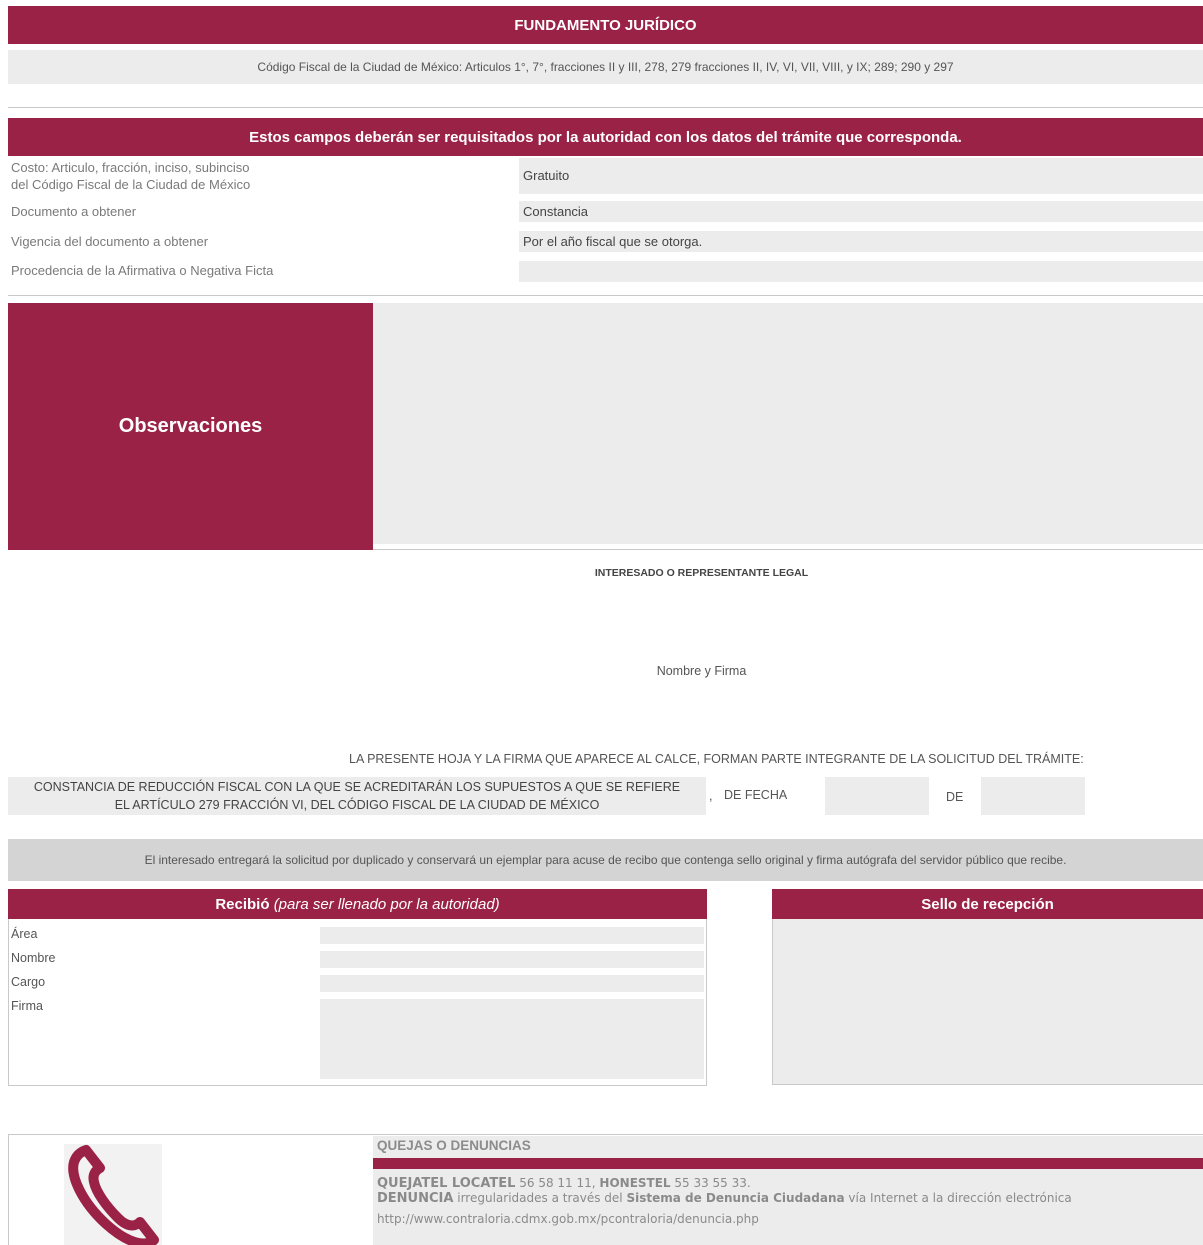  Describe the element at coordinates (706, 1002) in the screenshot. I see `recibio-border-right` at that location.